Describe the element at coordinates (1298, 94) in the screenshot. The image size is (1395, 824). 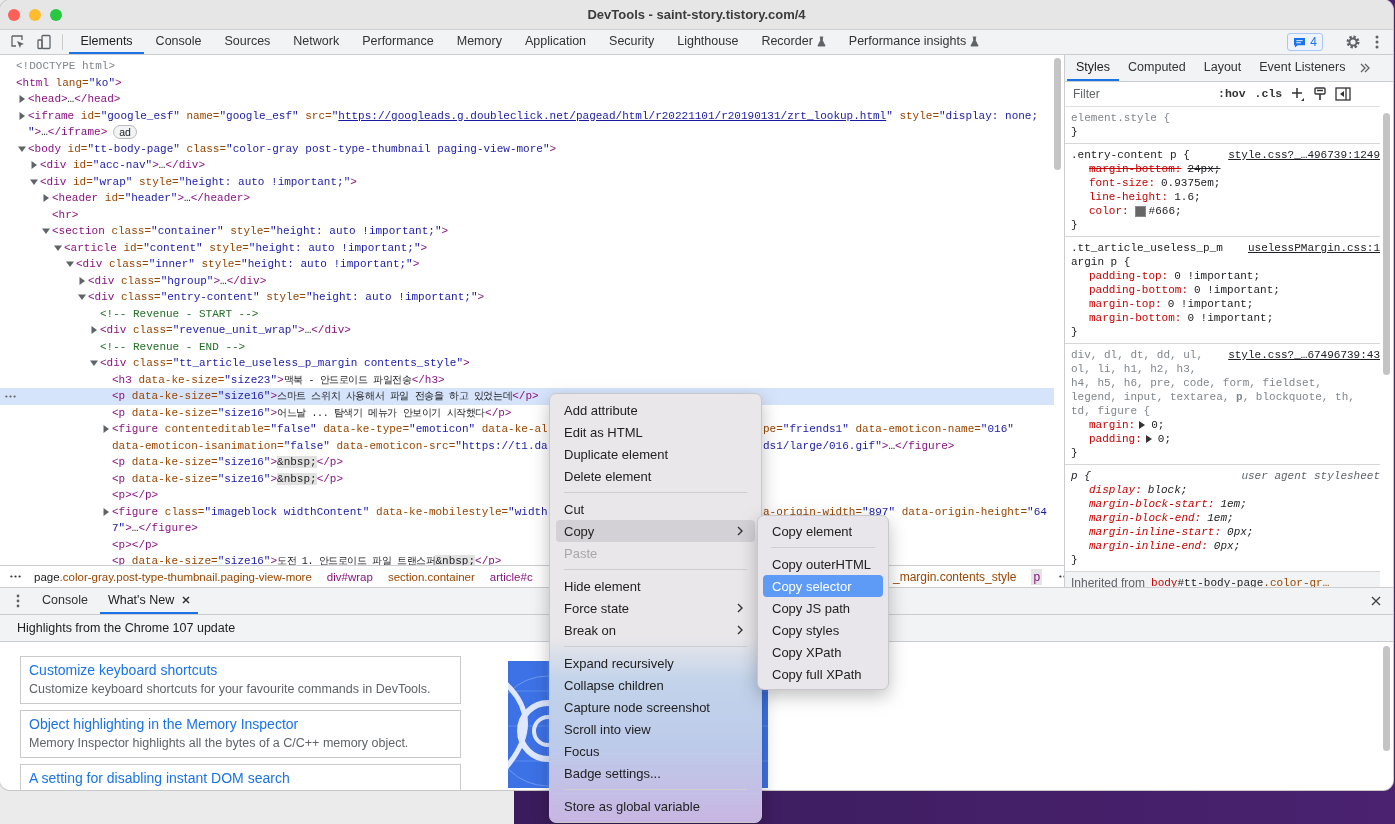
I see `plus-icon` at that location.